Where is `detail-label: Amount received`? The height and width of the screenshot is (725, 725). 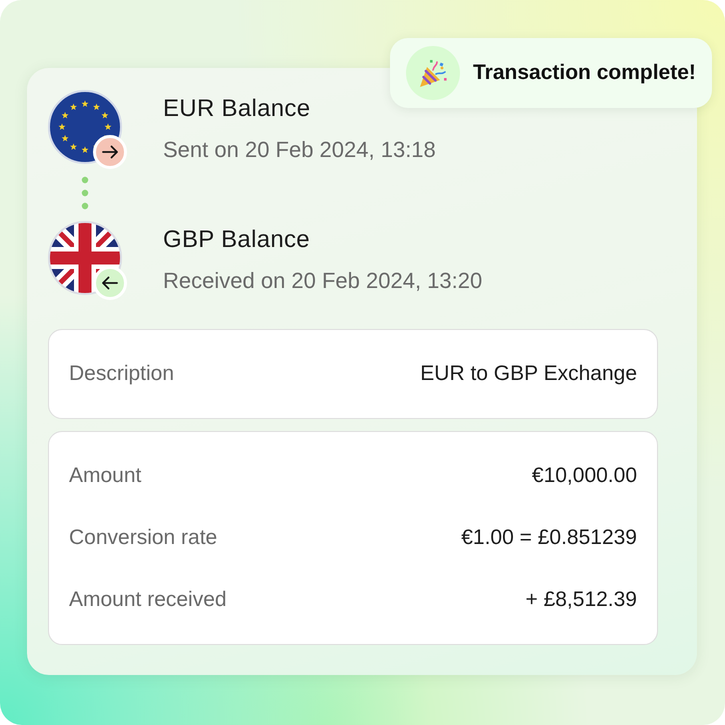 detail-label: Amount received is located at coordinates (148, 600).